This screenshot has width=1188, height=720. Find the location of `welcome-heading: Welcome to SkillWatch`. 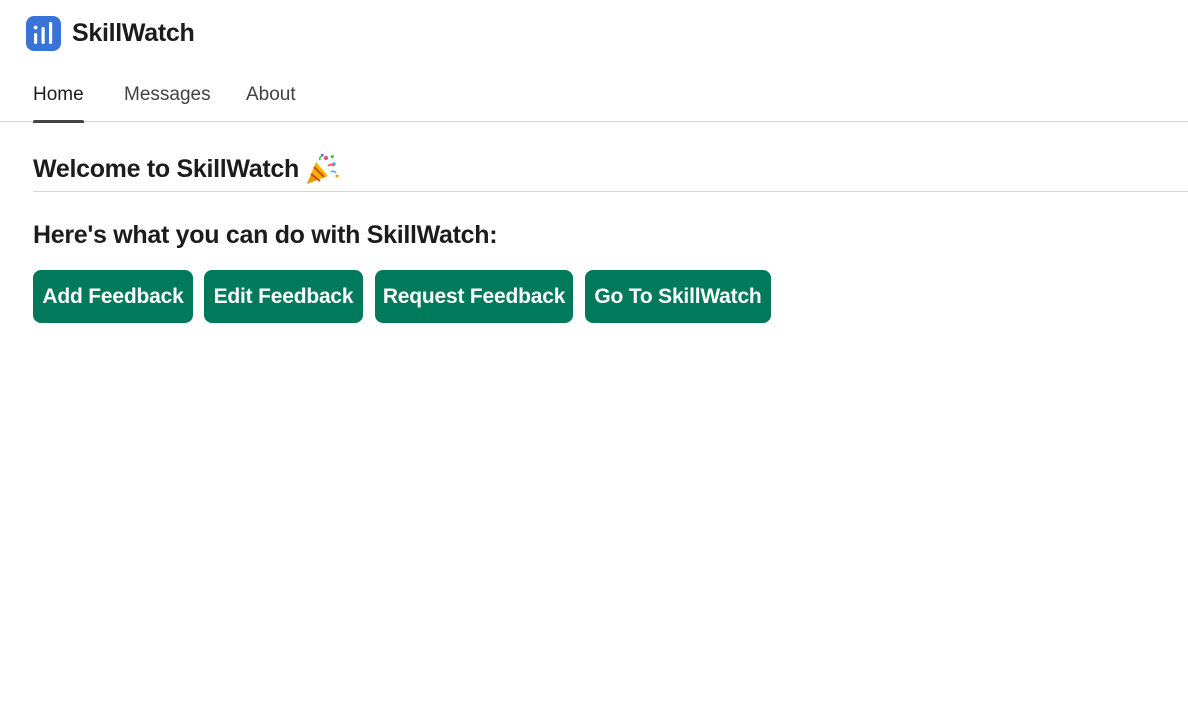

welcome-heading: Welcome to SkillWatch is located at coordinates (186, 169).